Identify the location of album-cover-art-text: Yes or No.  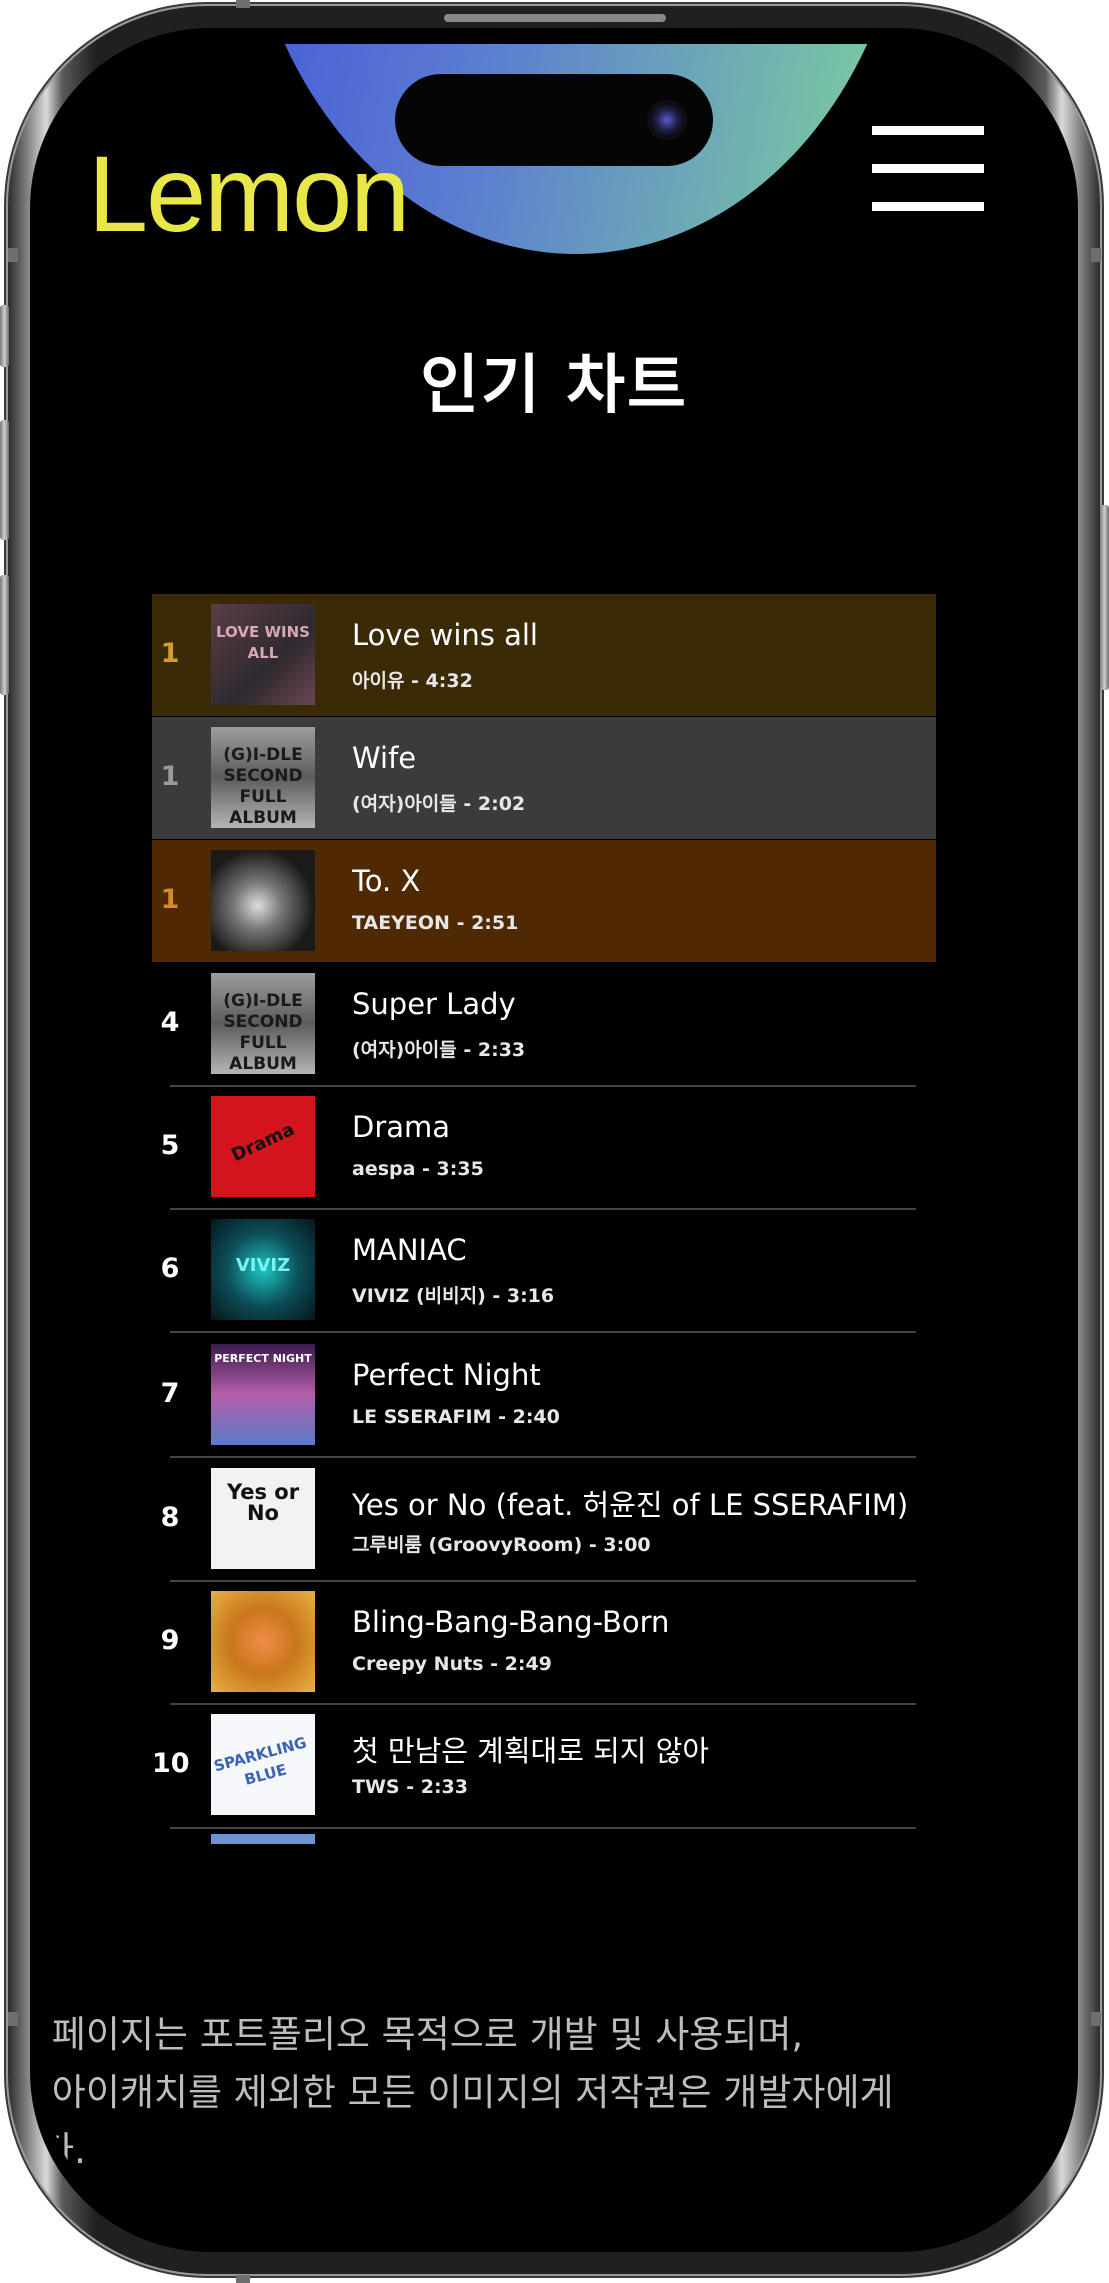
(263, 1502).